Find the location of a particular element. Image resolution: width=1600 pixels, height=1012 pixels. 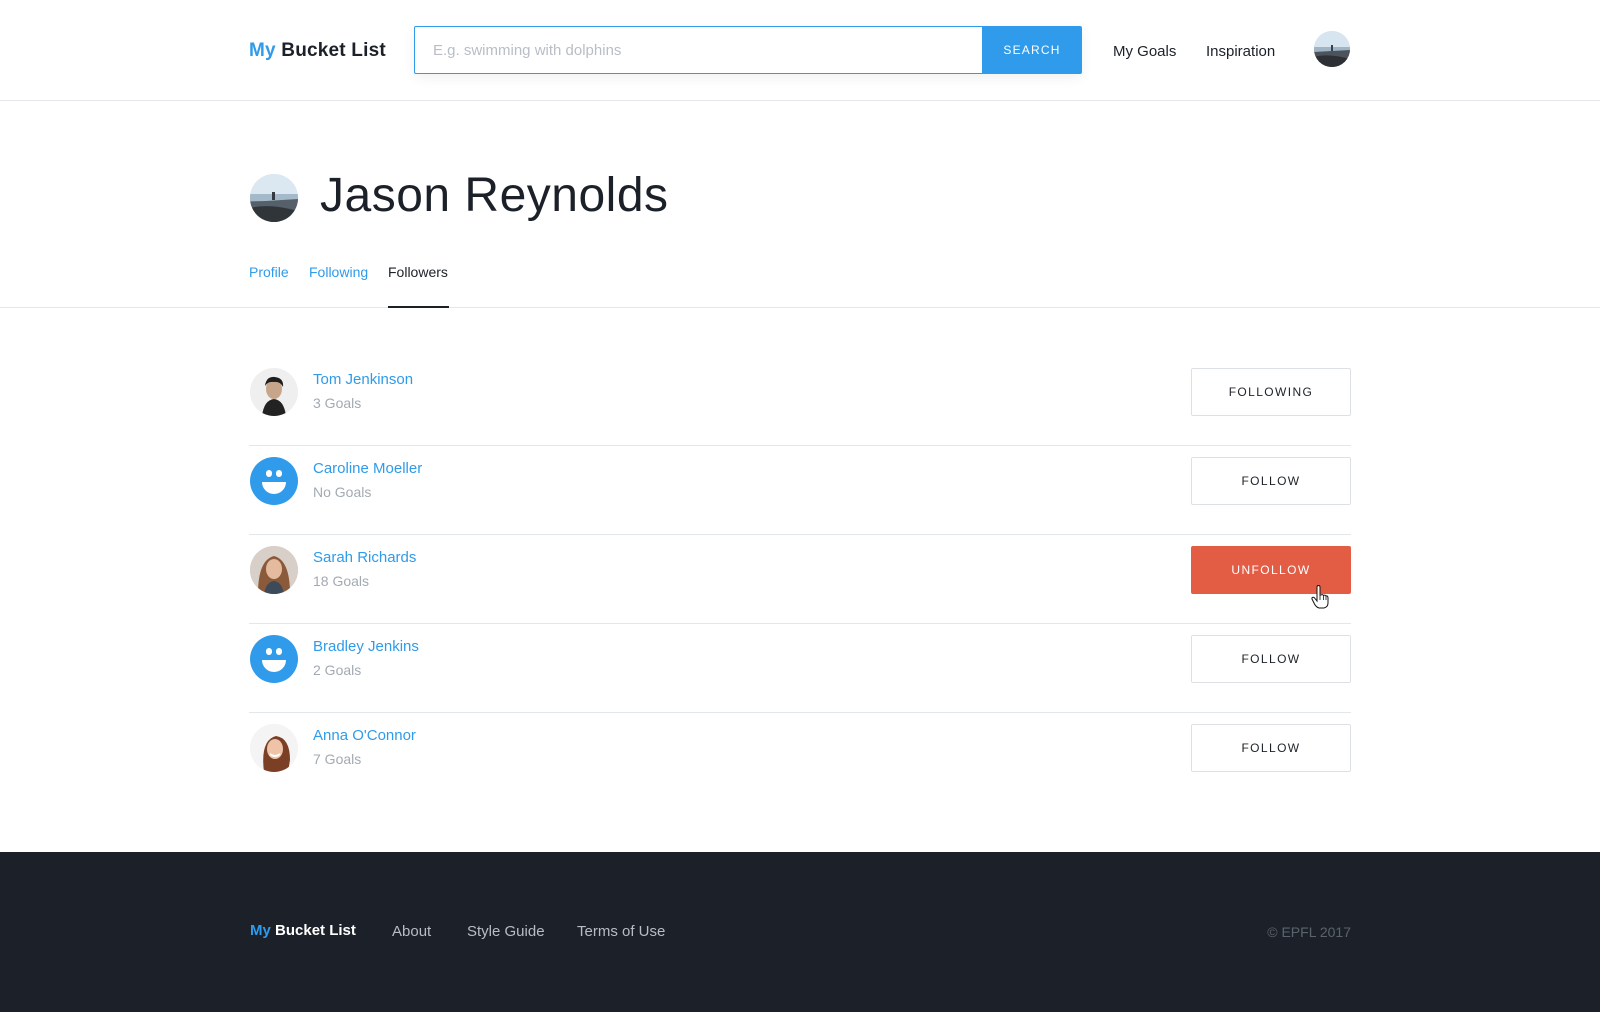

tab-profile: Profile is located at coordinates (269, 272).